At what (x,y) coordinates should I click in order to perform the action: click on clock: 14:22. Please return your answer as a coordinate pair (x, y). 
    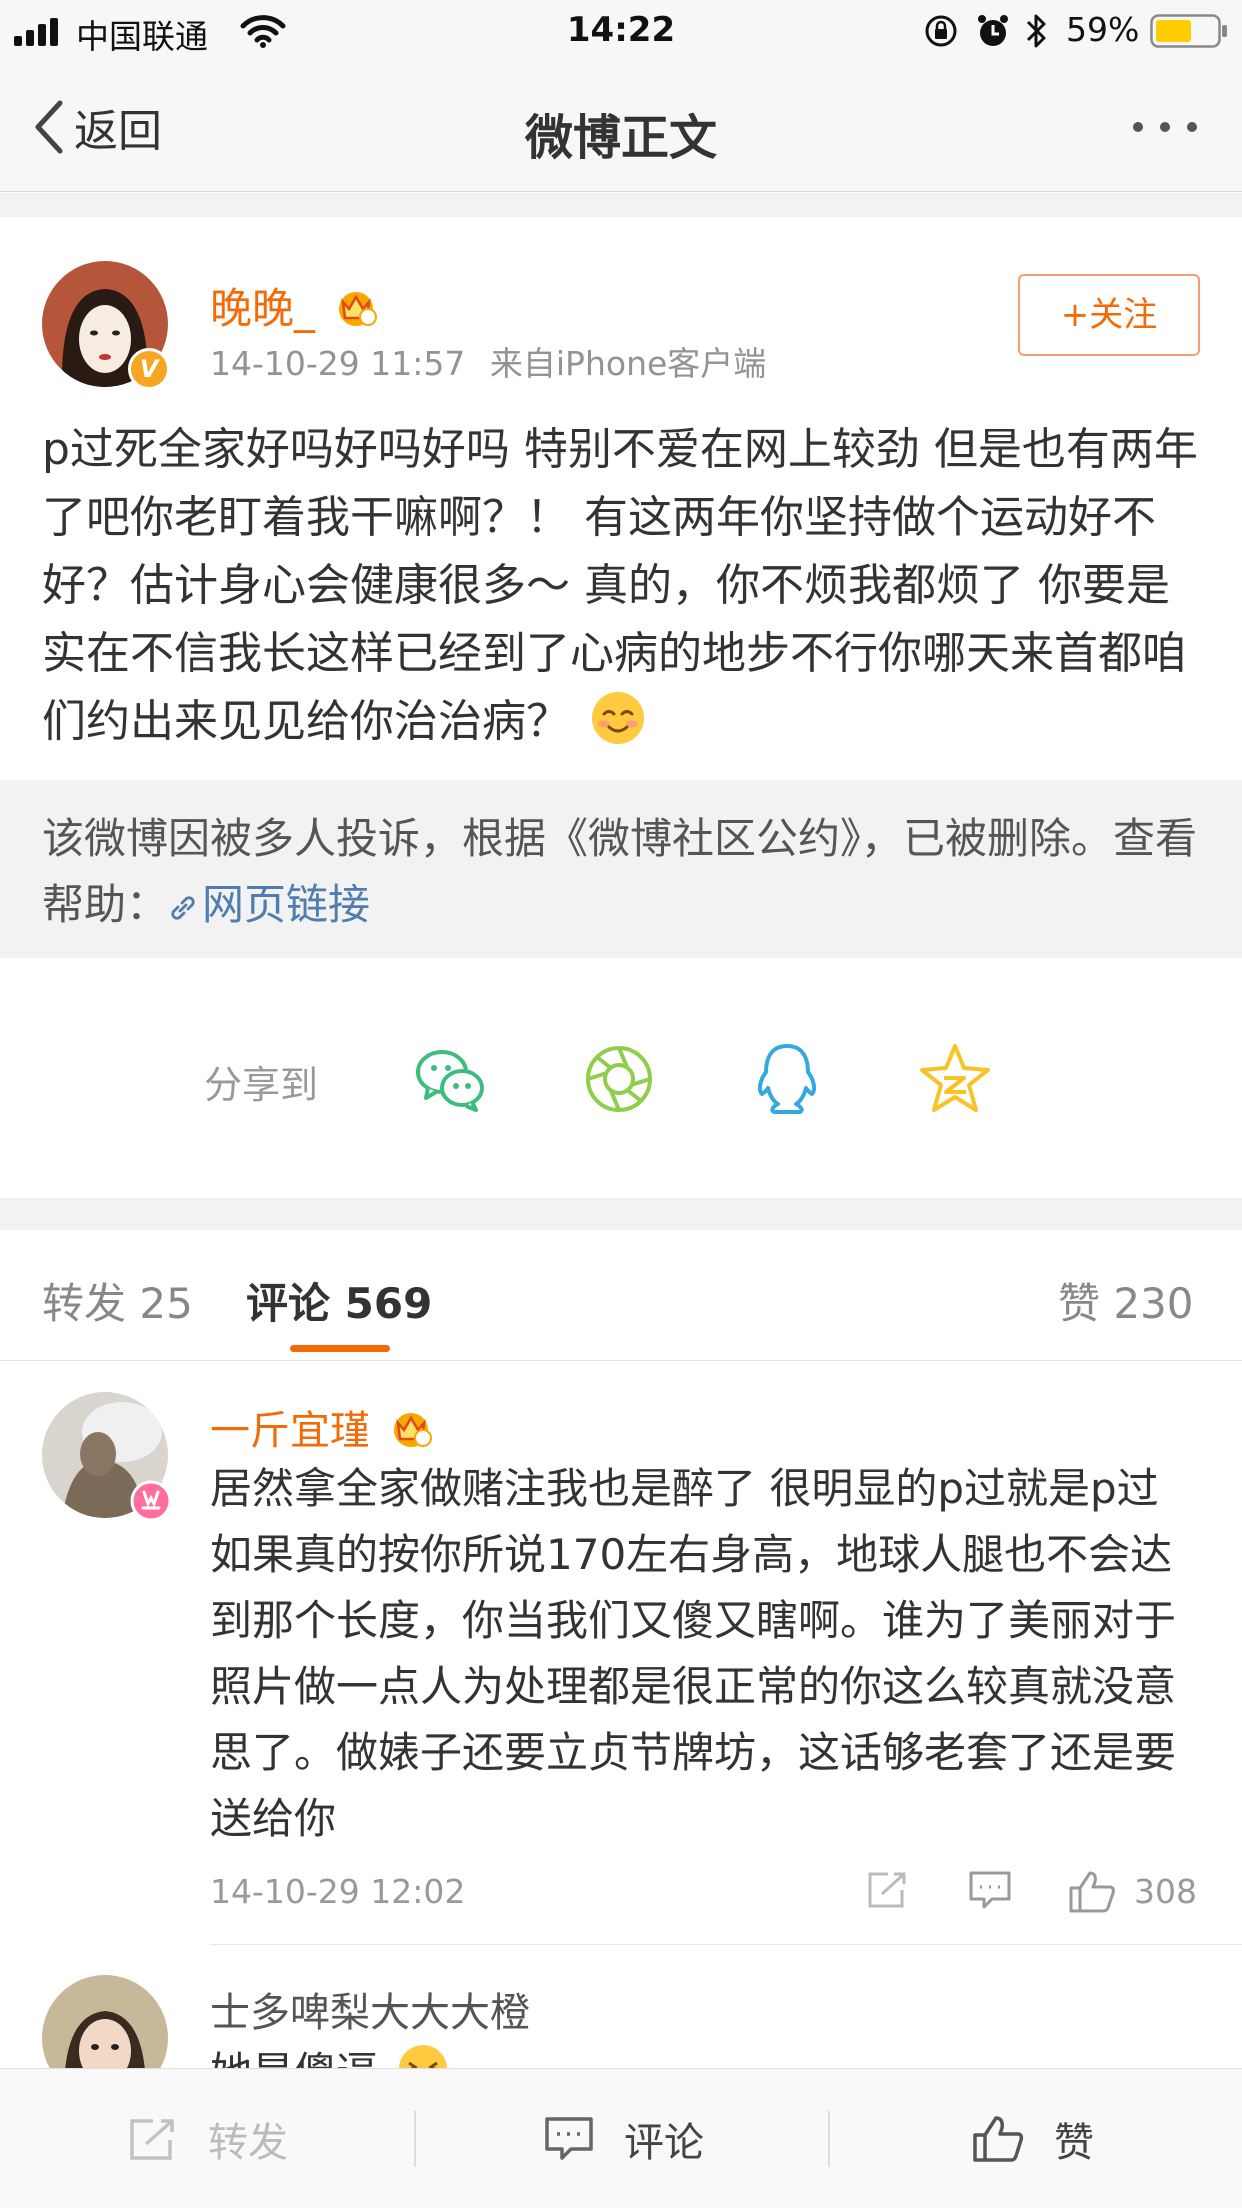
    Looking at the image, I should click on (621, 30).